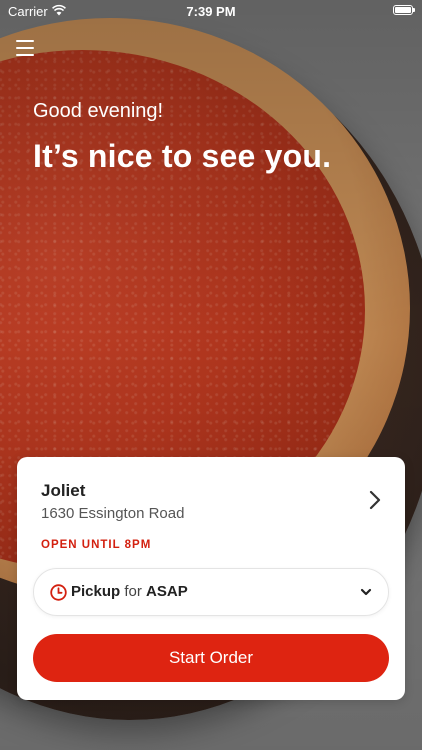 The width and height of the screenshot is (422, 750). I want to click on store-hours-label: OPEN UNTIL 8PM, so click(96, 545).